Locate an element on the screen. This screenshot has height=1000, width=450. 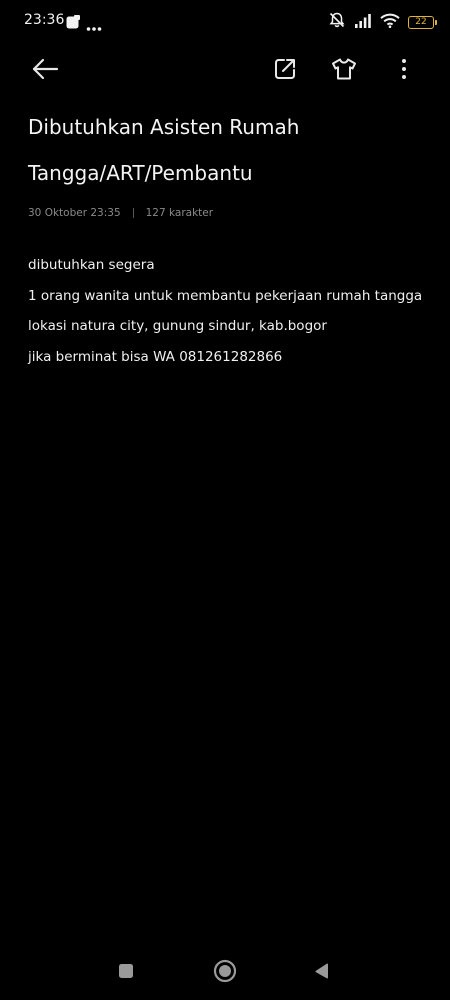
meta-divider is located at coordinates (133, 213).